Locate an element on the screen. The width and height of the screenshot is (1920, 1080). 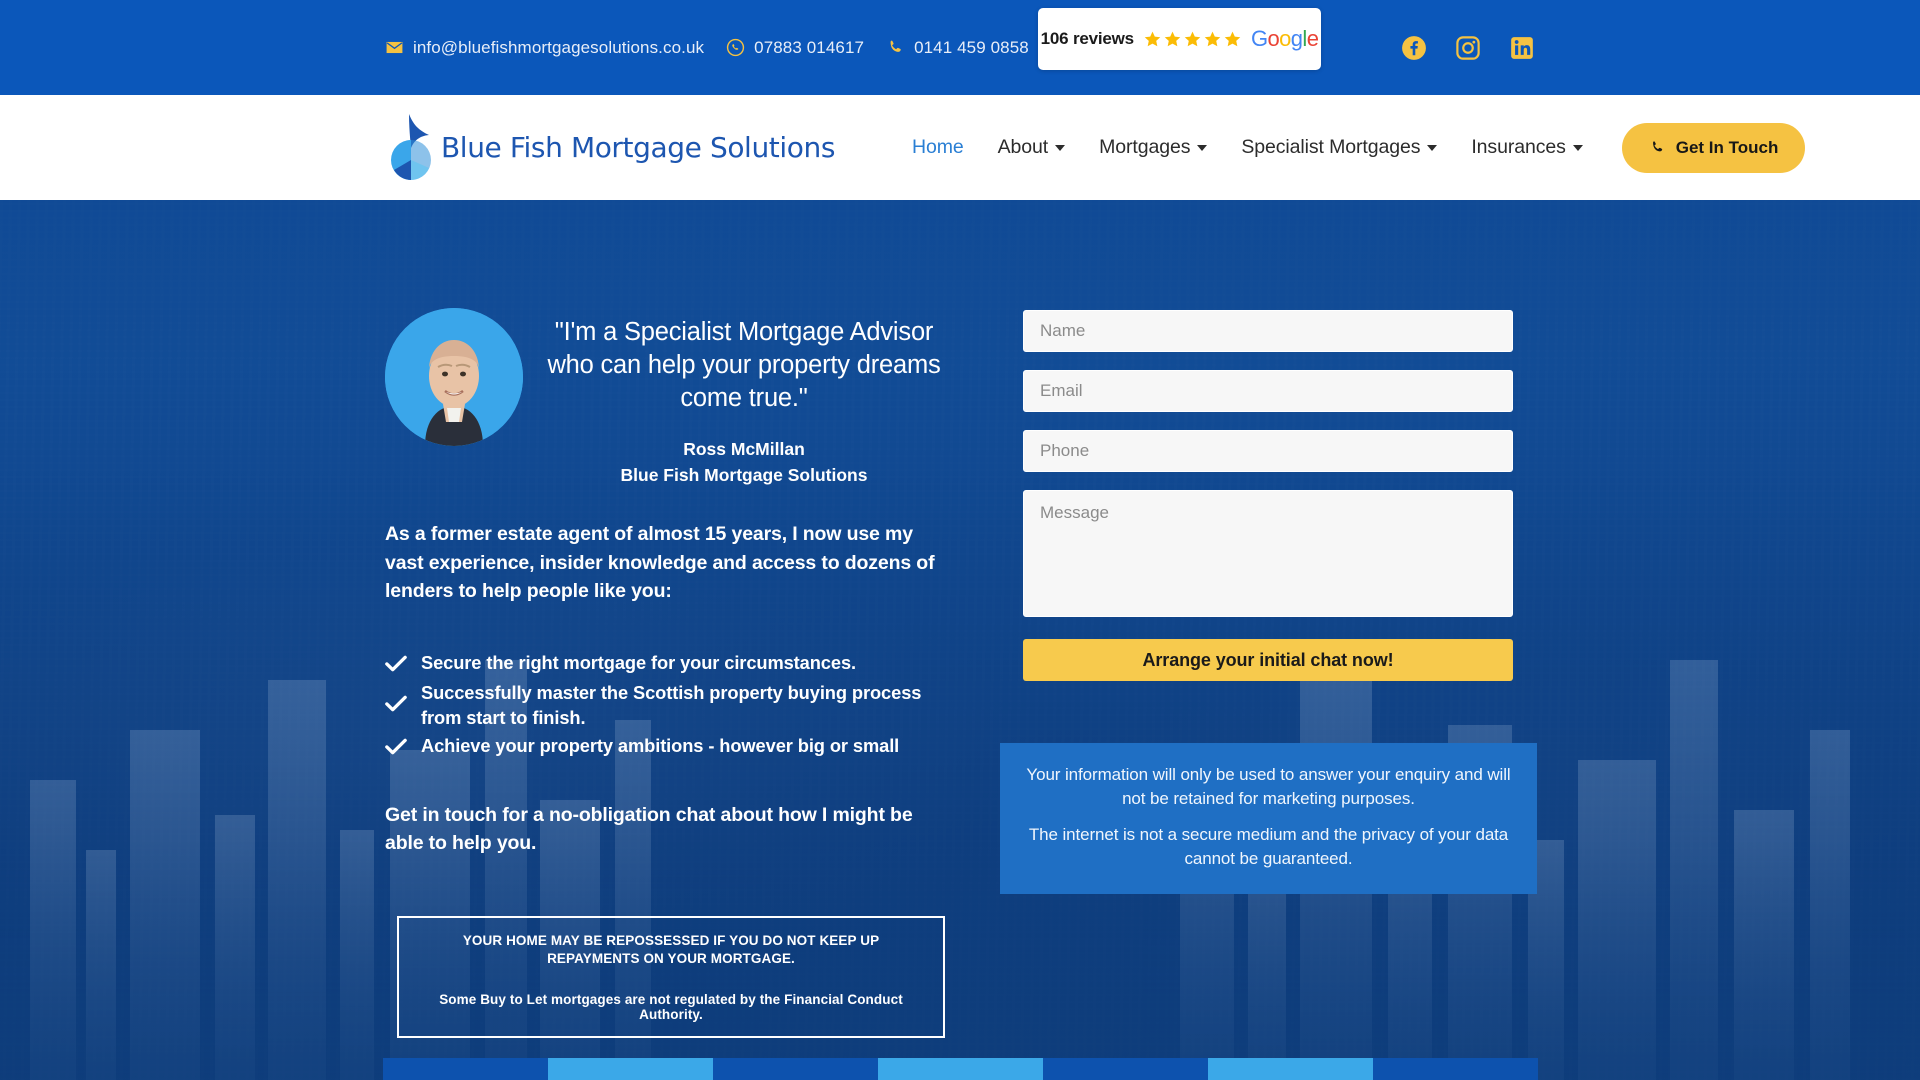
phone-input: Phone is located at coordinates (1268, 451).